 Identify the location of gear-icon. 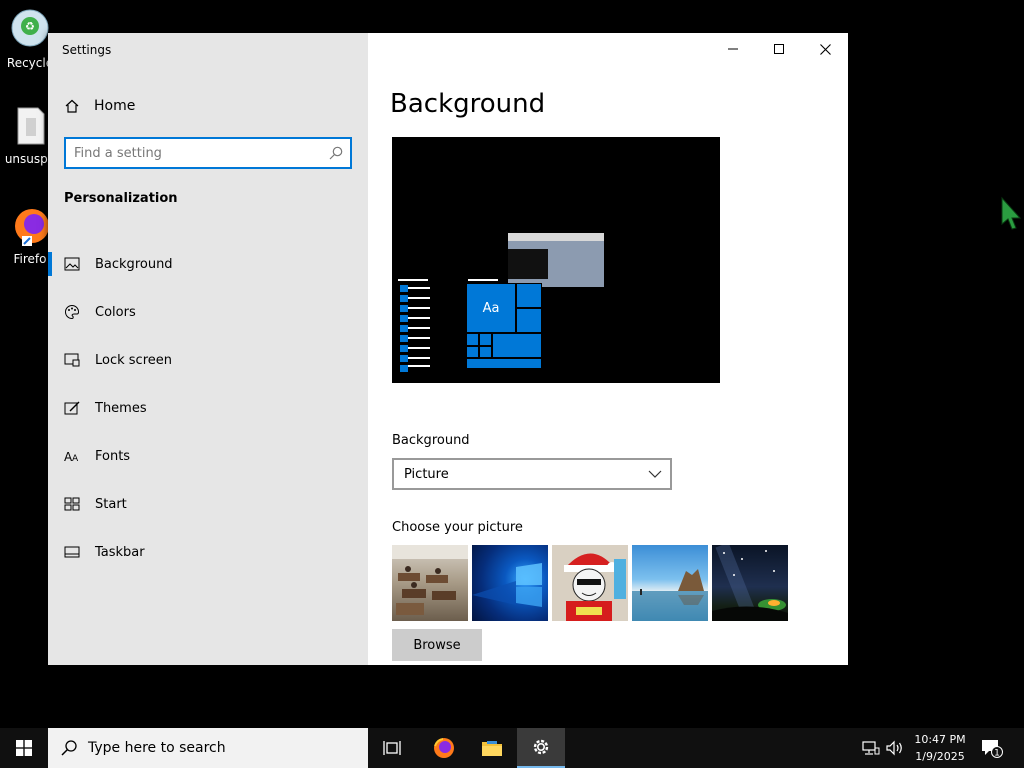
(541, 747).